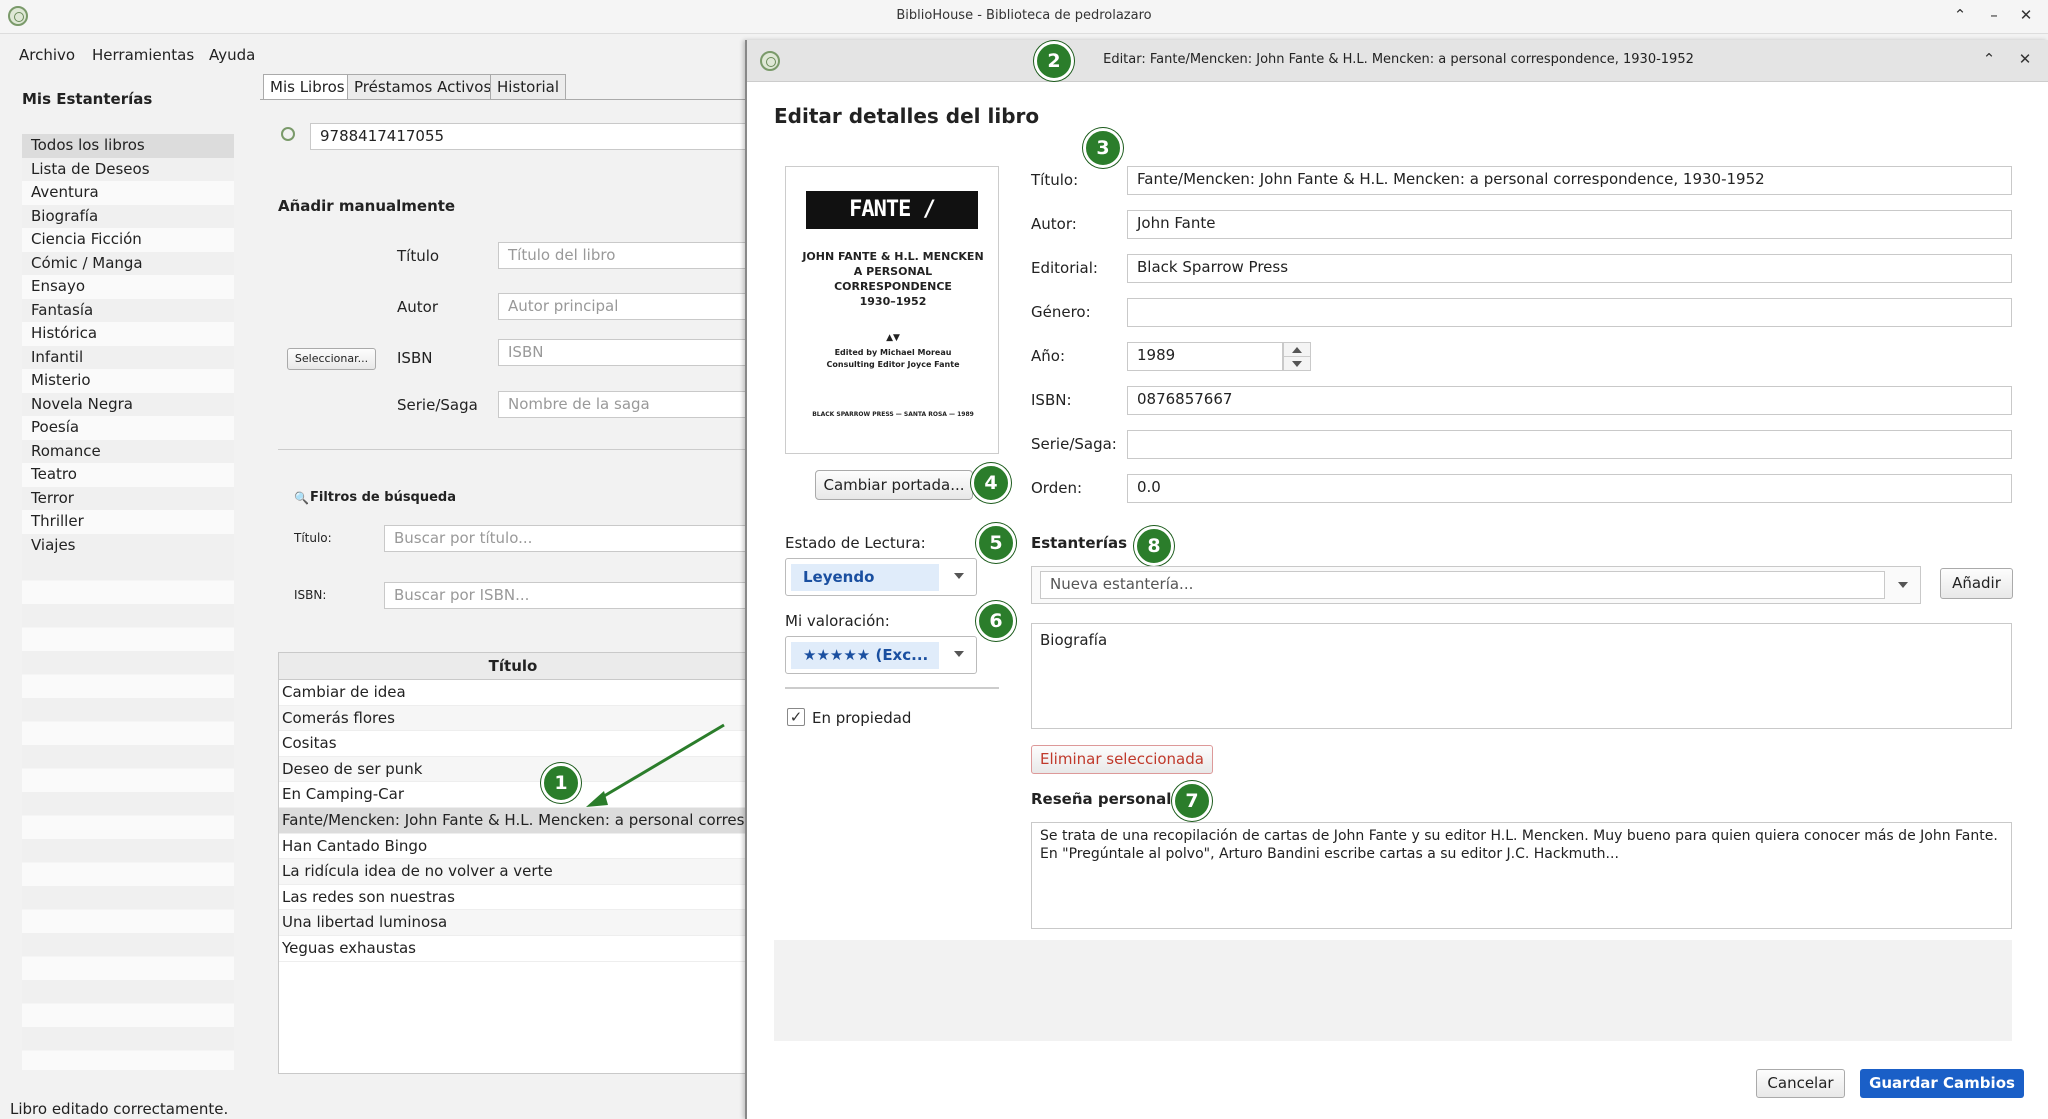  What do you see at coordinates (128, 334) in the screenshot?
I see `sidebar-item: Histórica` at bounding box center [128, 334].